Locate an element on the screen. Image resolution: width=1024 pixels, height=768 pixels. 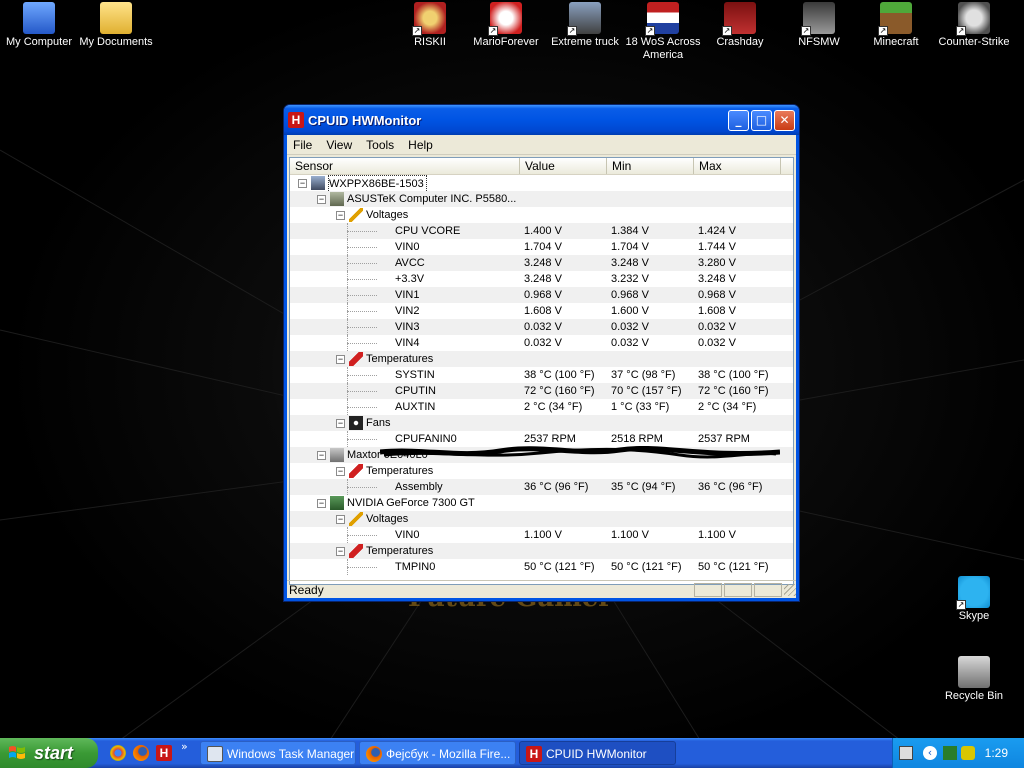
sensor-row: CPUFANIN0 2537 RPM 2518 RPM 2537 RPM is located at coordinates (541, 439).